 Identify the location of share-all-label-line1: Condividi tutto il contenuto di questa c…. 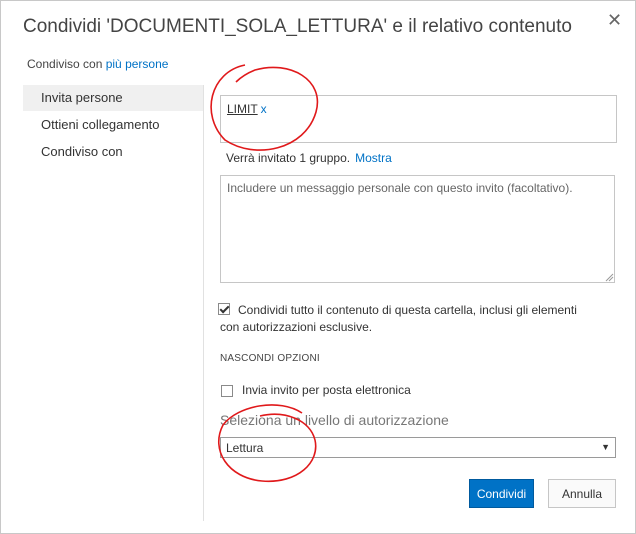
(407, 310).